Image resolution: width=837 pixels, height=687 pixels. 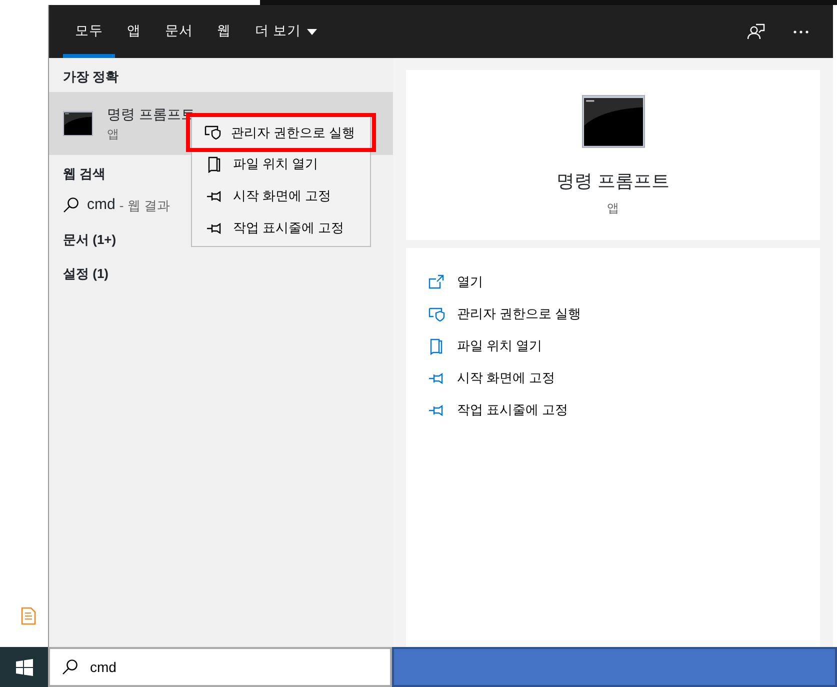 What do you see at coordinates (613, 208) in the screenshot?
I see `preview-type: 앱` at bounding box center [613, 208].